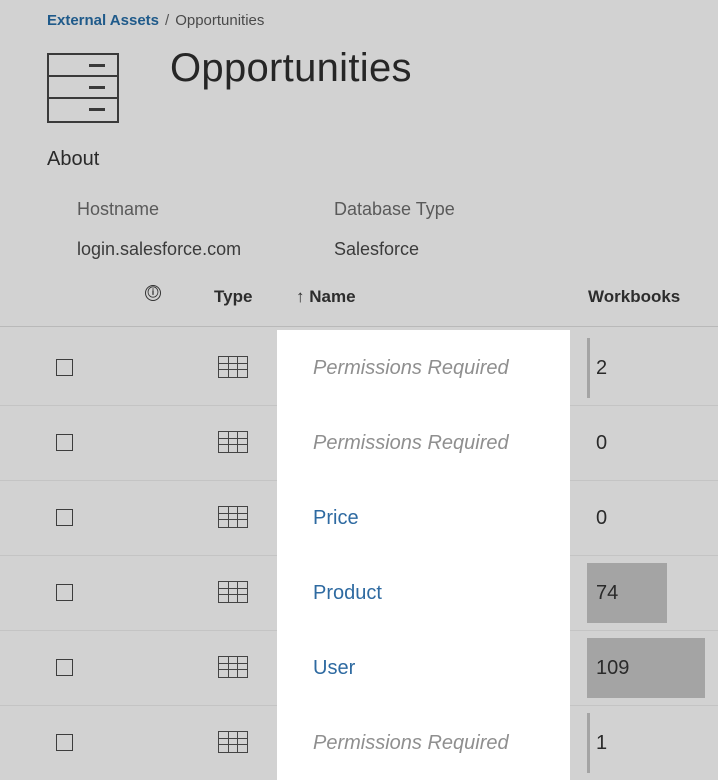  Describe the element at coordinates (334, 668) in the screenshot. I see `table-name-link-user: User` at that location.